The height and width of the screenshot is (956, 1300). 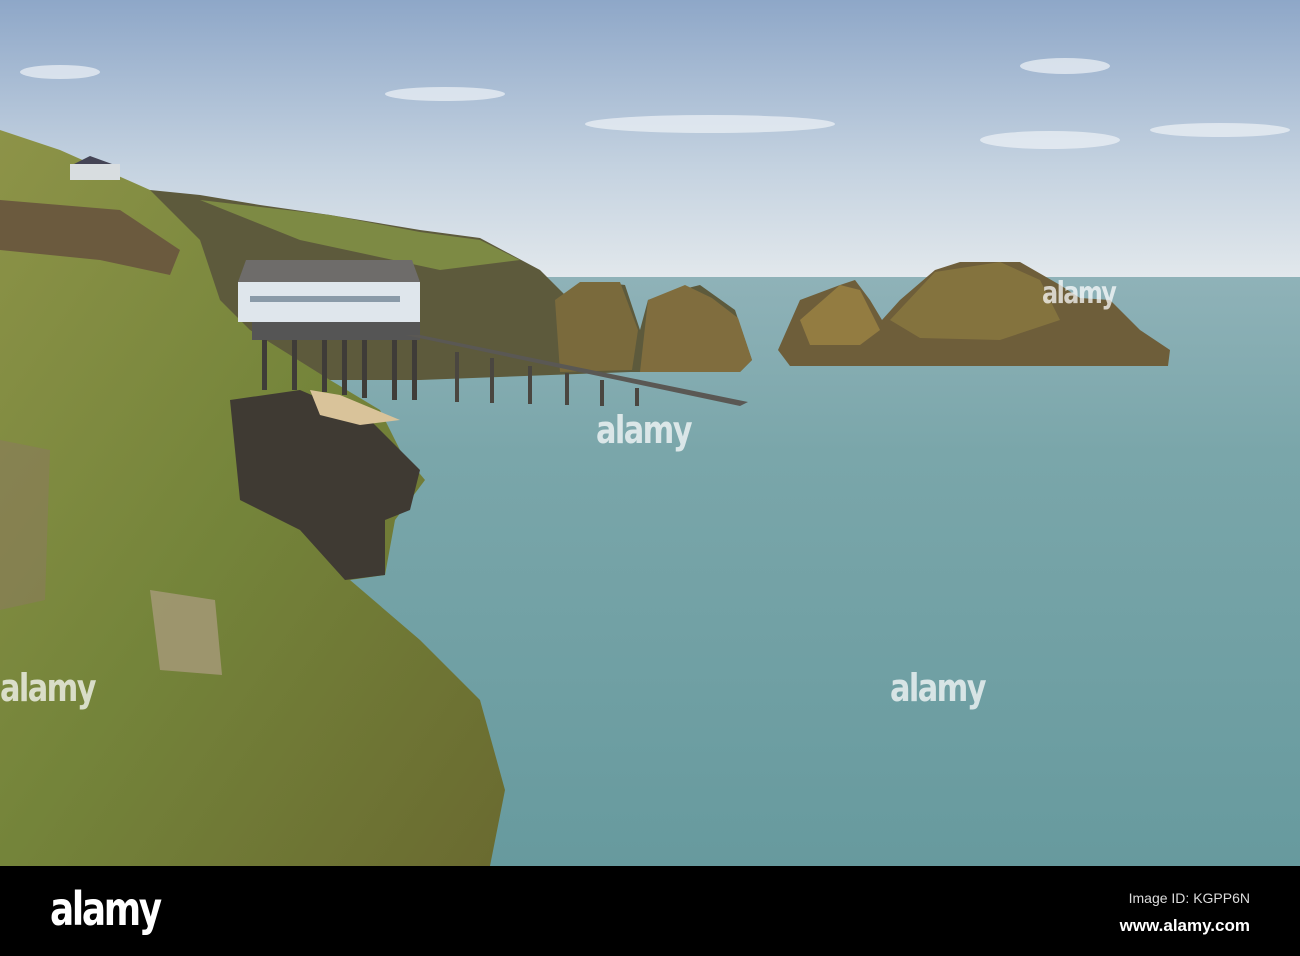 What do you see at coordinates (1189, 898) in the screenshot?
I see `image-id: Image ID: KGPP6N` at bounding box center [1189, 898].